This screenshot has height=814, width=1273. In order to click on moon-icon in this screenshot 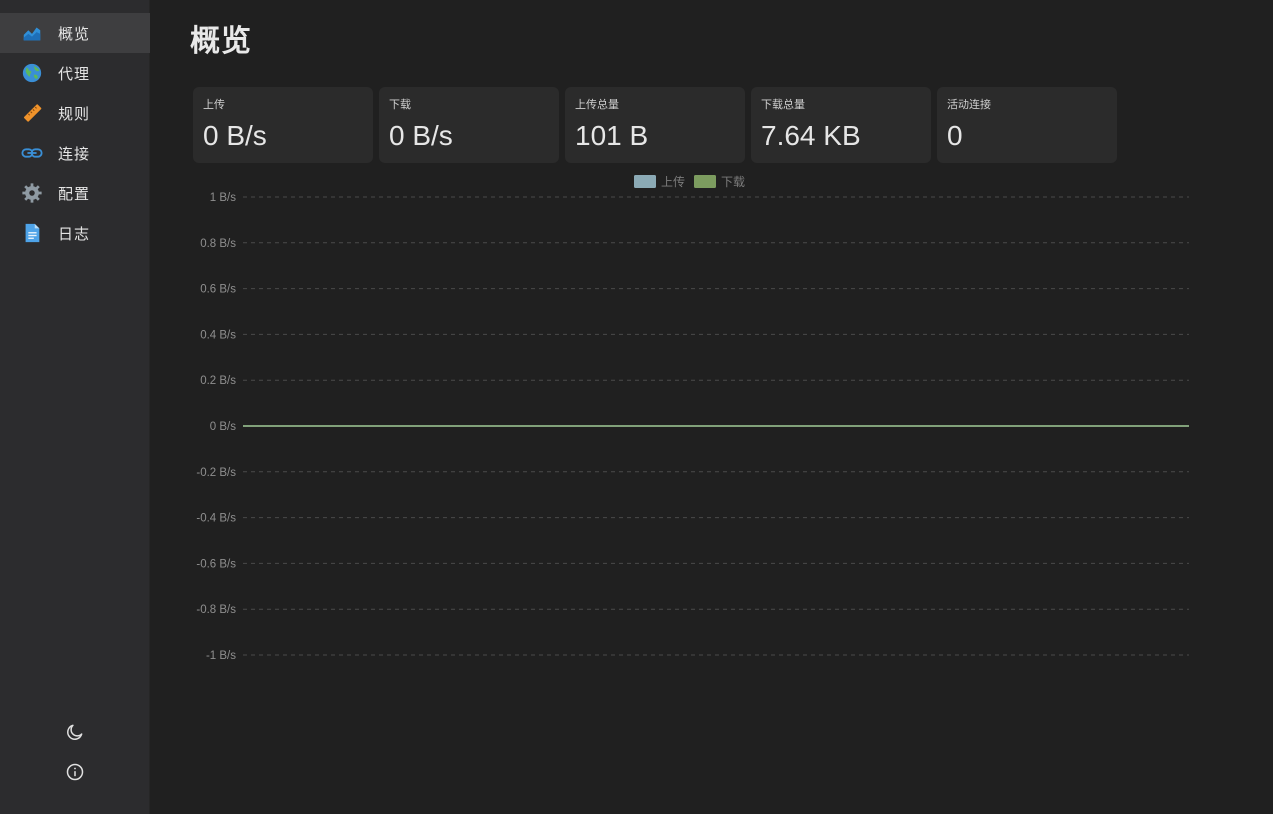, I will do `click(75, 734)`.